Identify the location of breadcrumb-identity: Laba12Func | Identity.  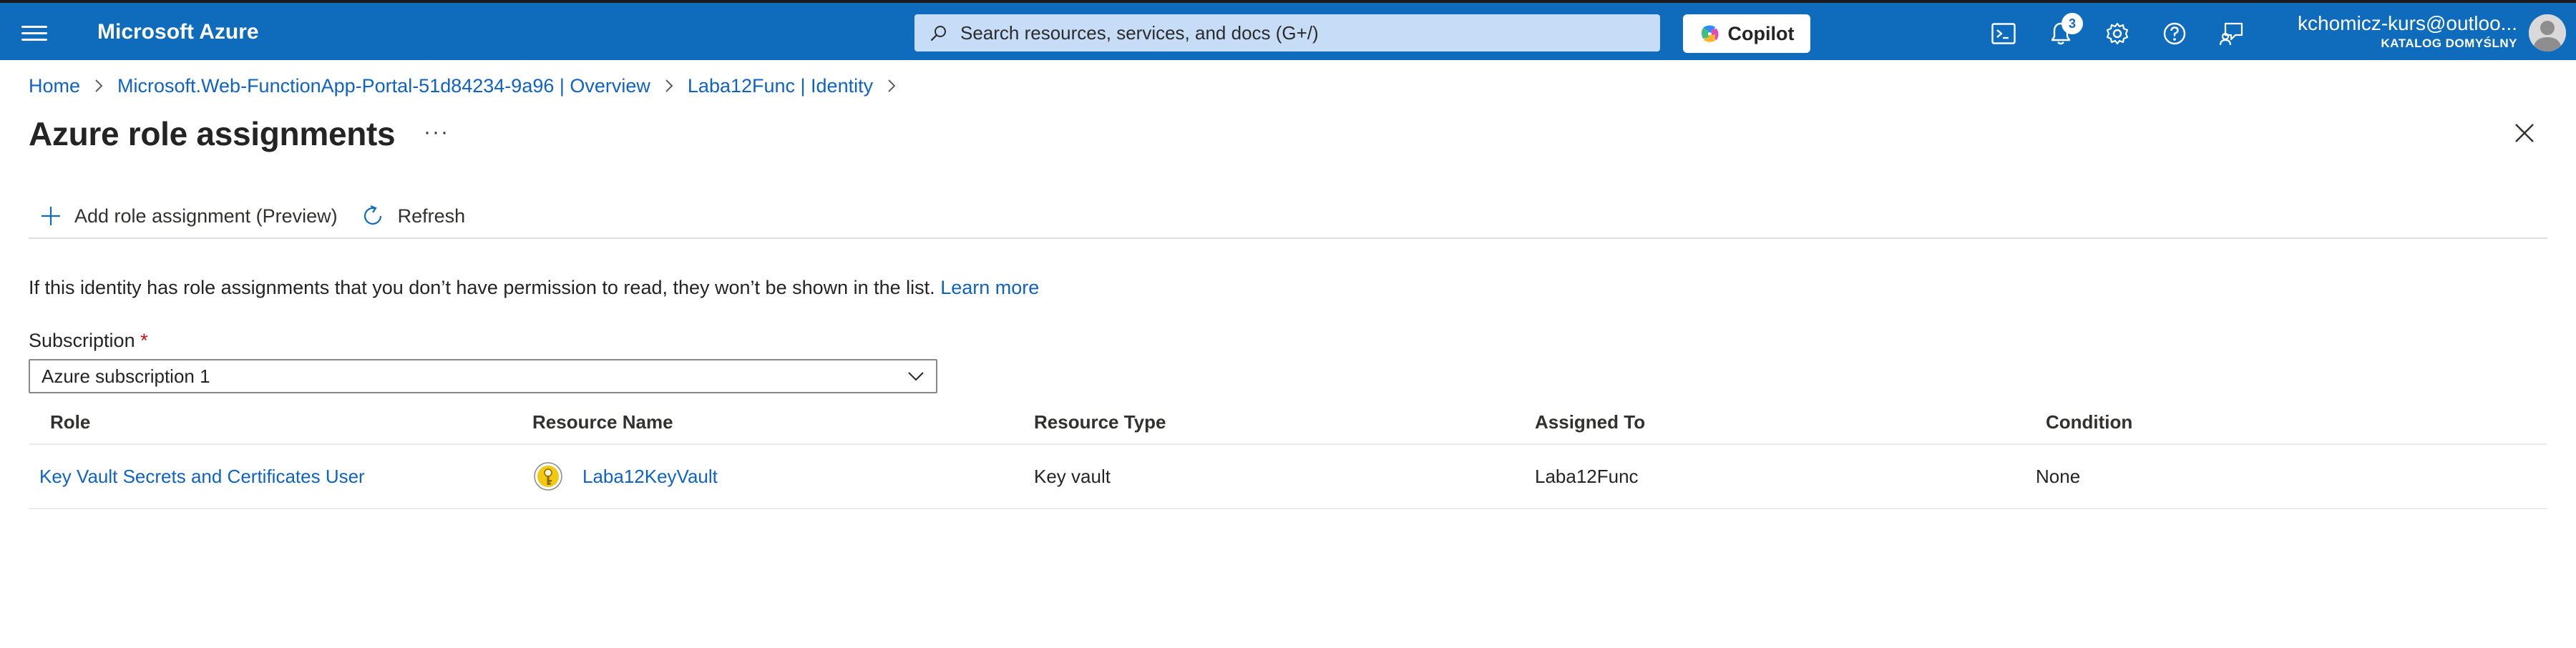
(780, 86).